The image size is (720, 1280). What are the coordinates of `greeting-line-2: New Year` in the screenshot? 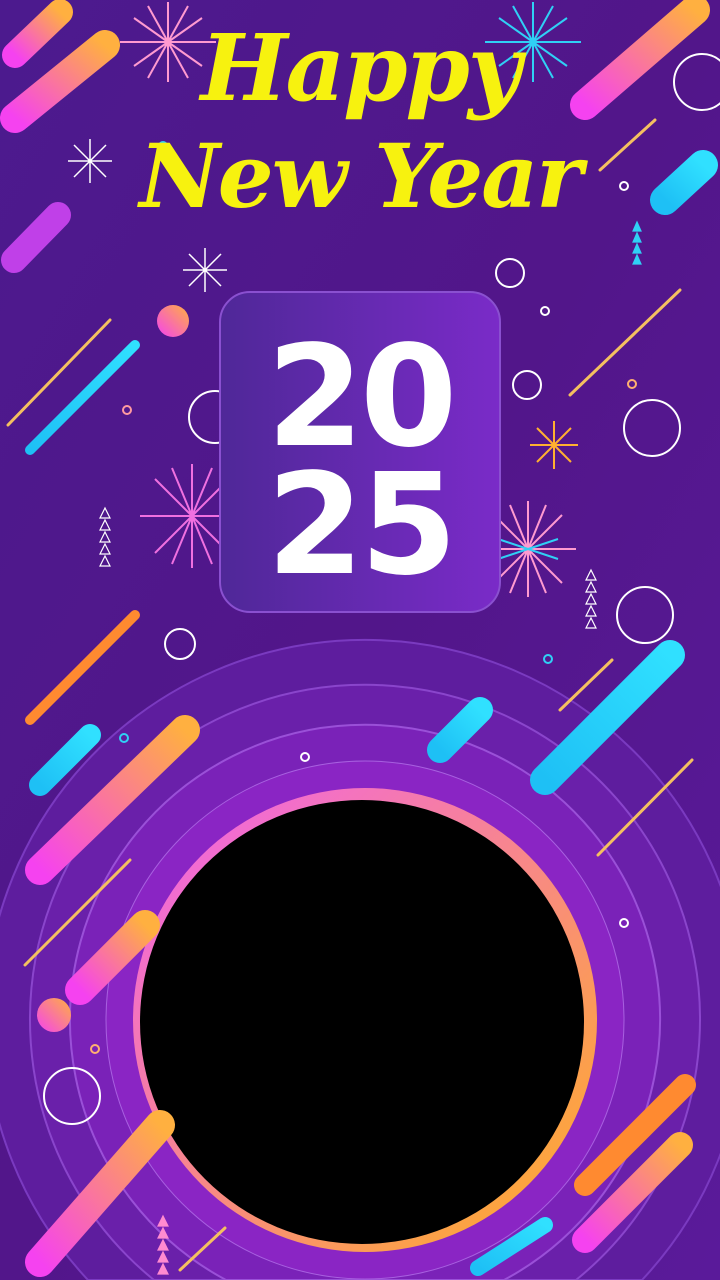 It's located at (360, 176).